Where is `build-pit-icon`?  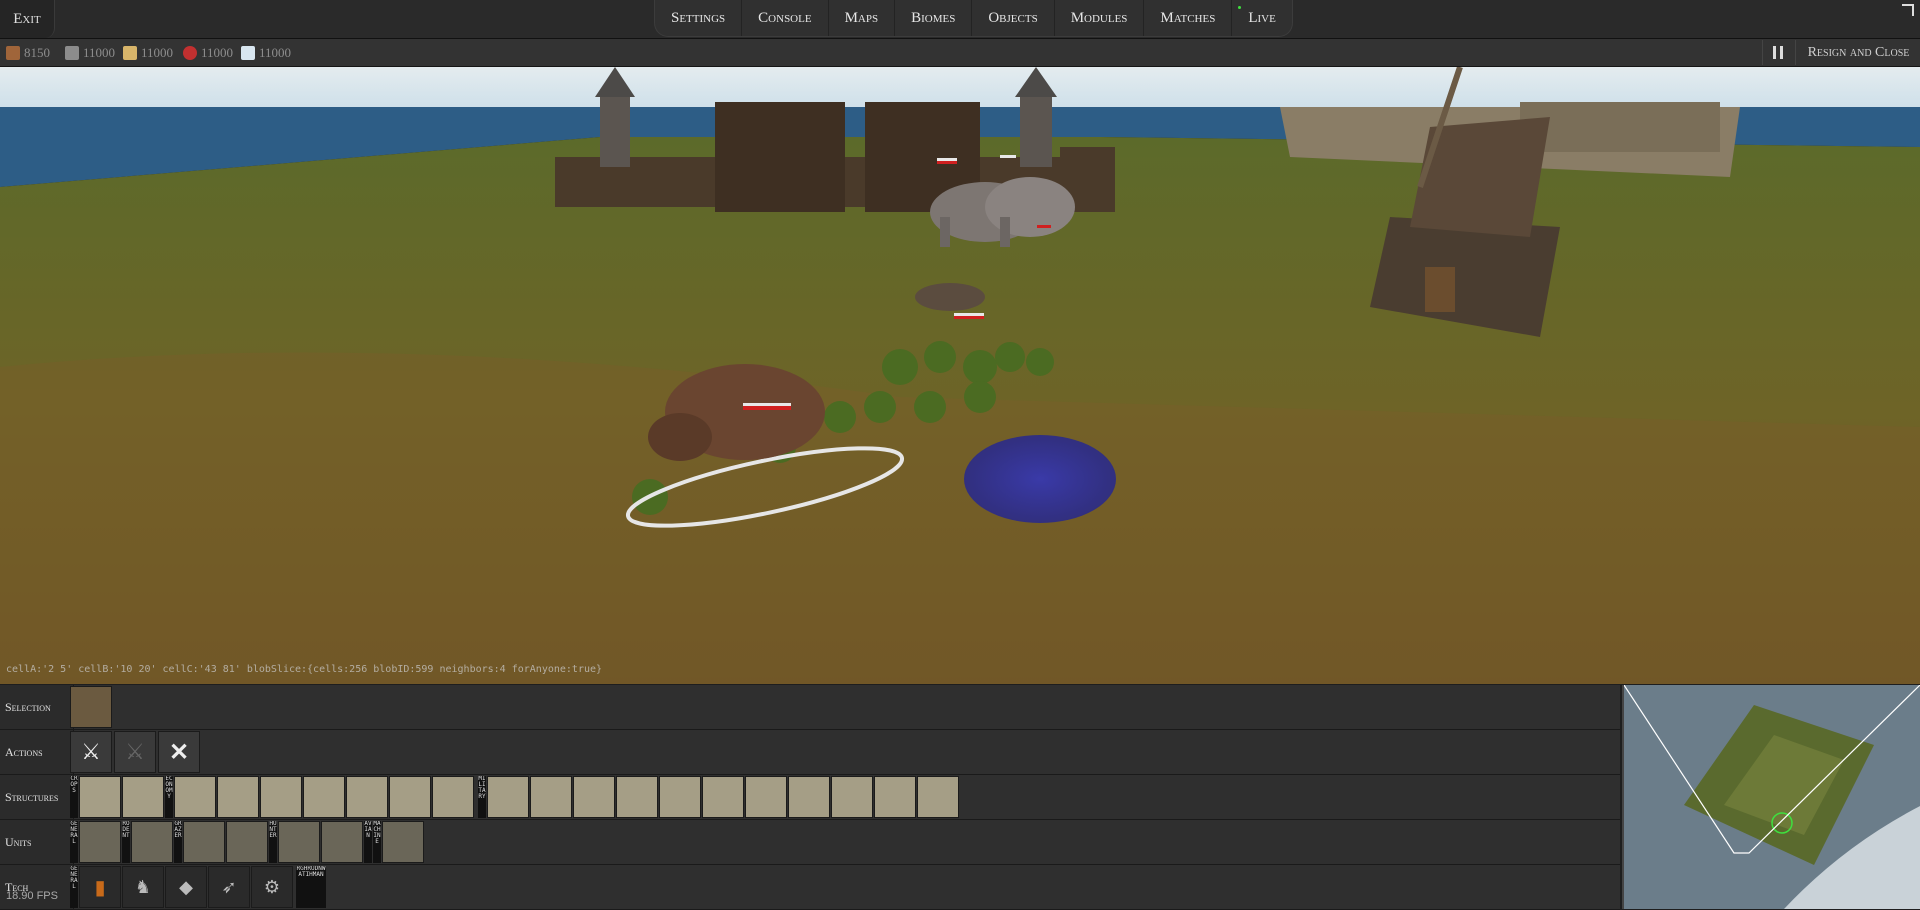 build-pit-icon is located at coordinates (809, 797).